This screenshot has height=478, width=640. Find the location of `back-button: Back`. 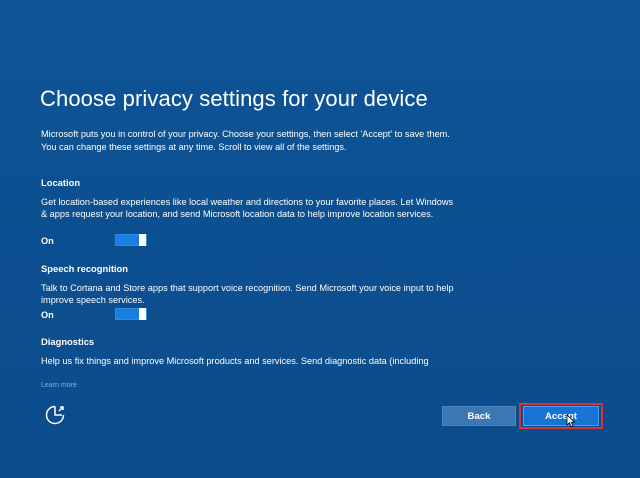

back-button: Back is located at coordinates (479, 416).